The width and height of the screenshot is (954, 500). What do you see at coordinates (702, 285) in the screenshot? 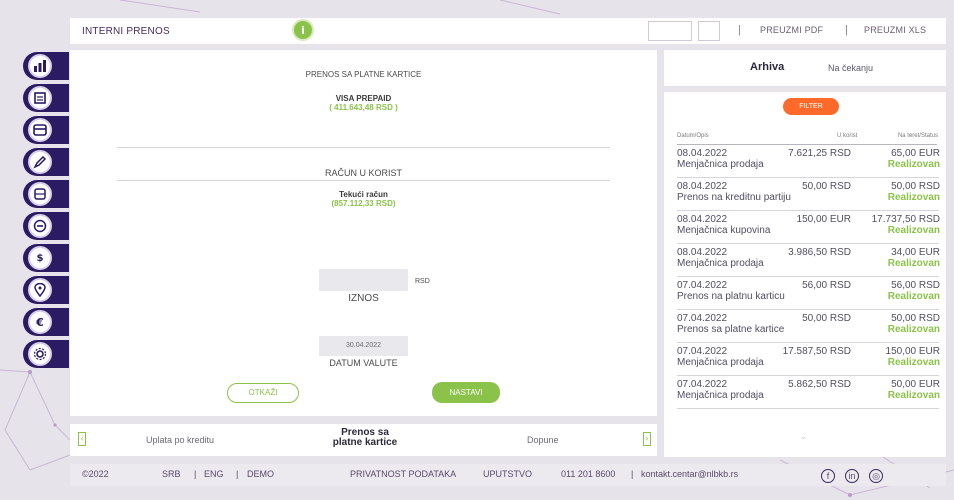
I see `row-date: 07.04.2022` at bounding box center [702, 285].